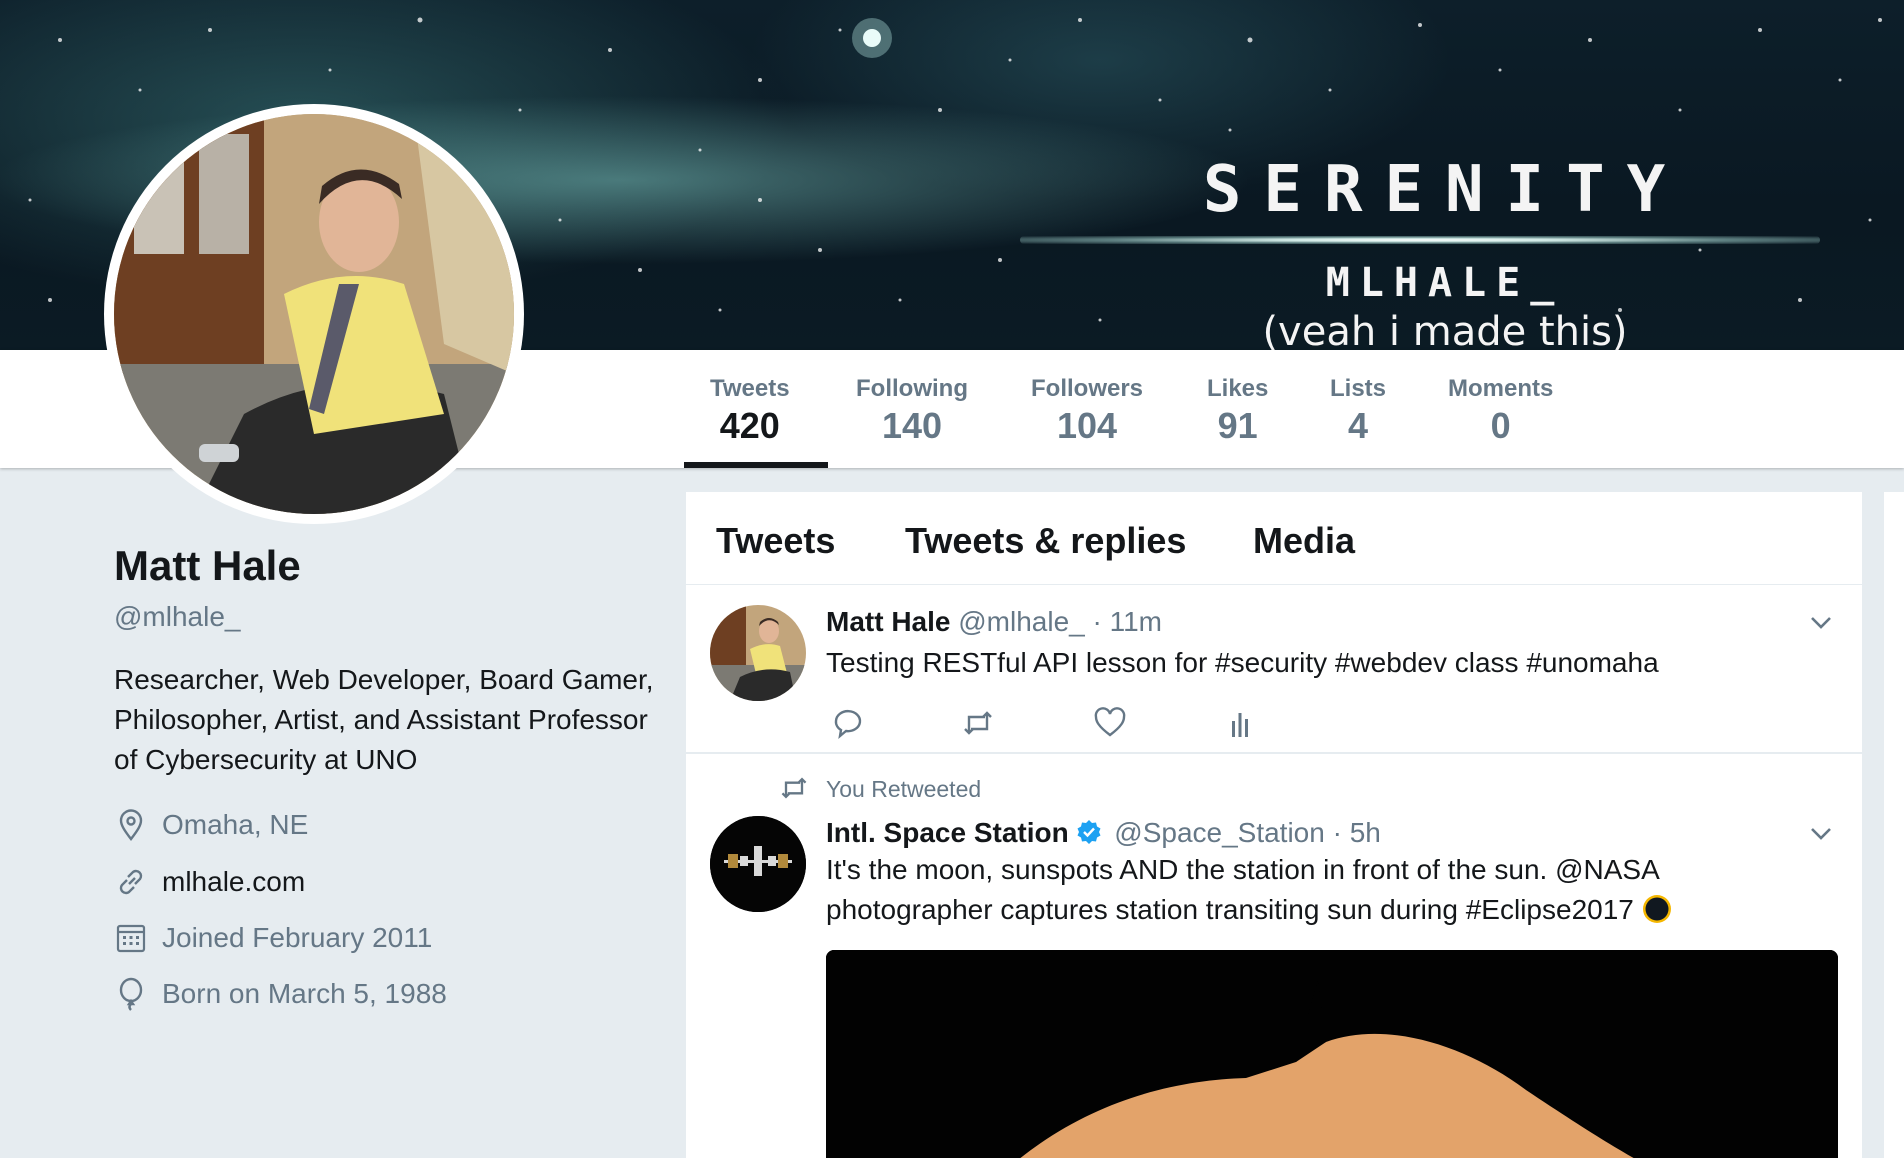 The width and height of the screenshot is (1904, 1158). I want to click on eclipse-emoji-icon, so click(1657, 909).